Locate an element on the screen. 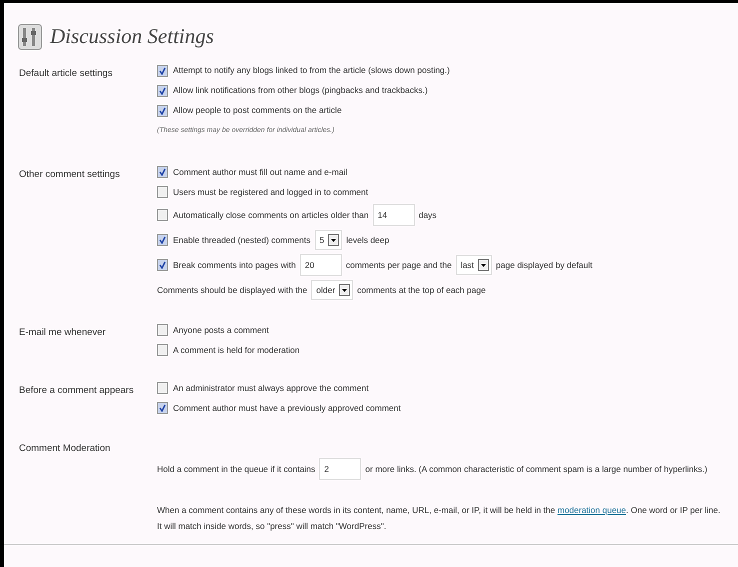 This screenshot has width=738, height=567. option-text: Hold a comment in the queue if it contains is located at coordinates (236, 469).